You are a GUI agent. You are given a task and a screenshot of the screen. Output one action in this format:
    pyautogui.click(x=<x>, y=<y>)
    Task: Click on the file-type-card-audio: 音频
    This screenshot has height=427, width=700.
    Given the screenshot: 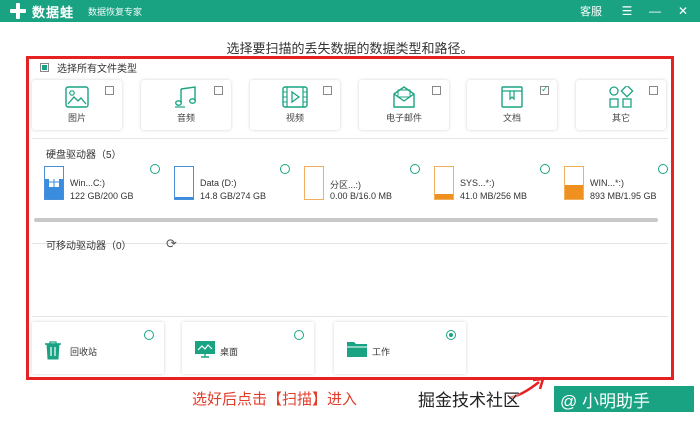 What is the action you would take?
    pyautogui.click(x=186, y=105)
    